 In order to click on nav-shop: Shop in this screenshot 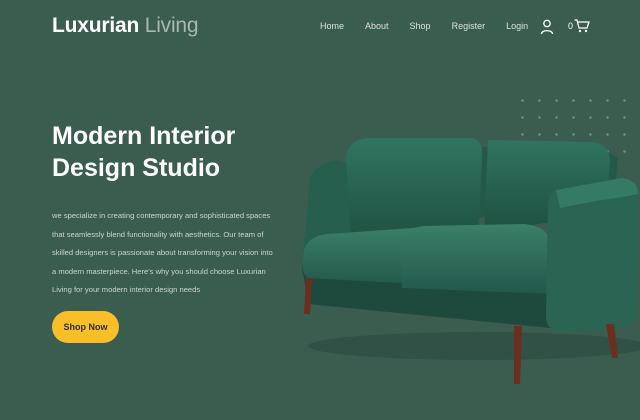, I will do `click(420, 26)`.